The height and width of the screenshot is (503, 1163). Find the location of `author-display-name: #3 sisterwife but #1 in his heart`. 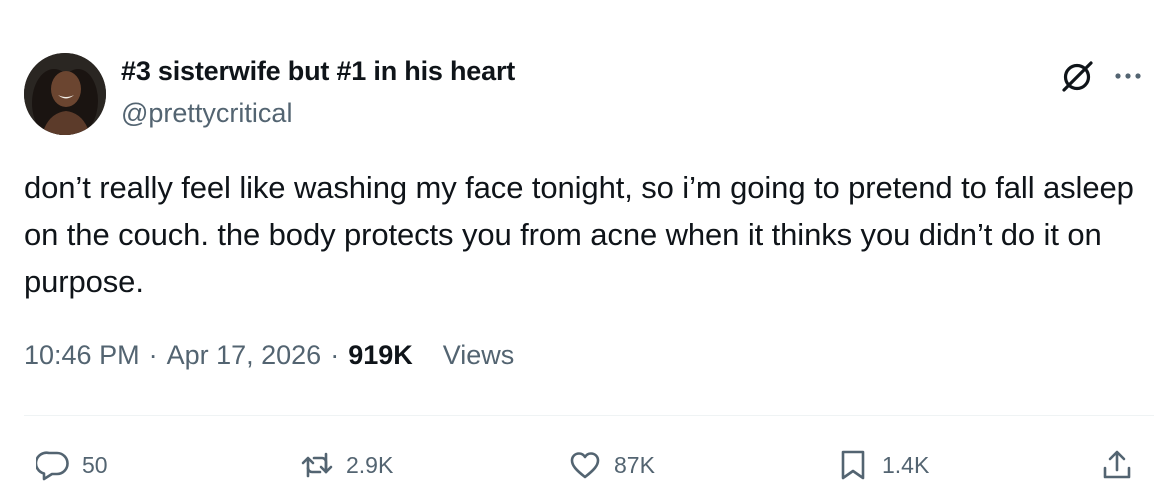

author-display-name: #3 sisterwife but #1 in his heart is located at coordinates (318, 71).